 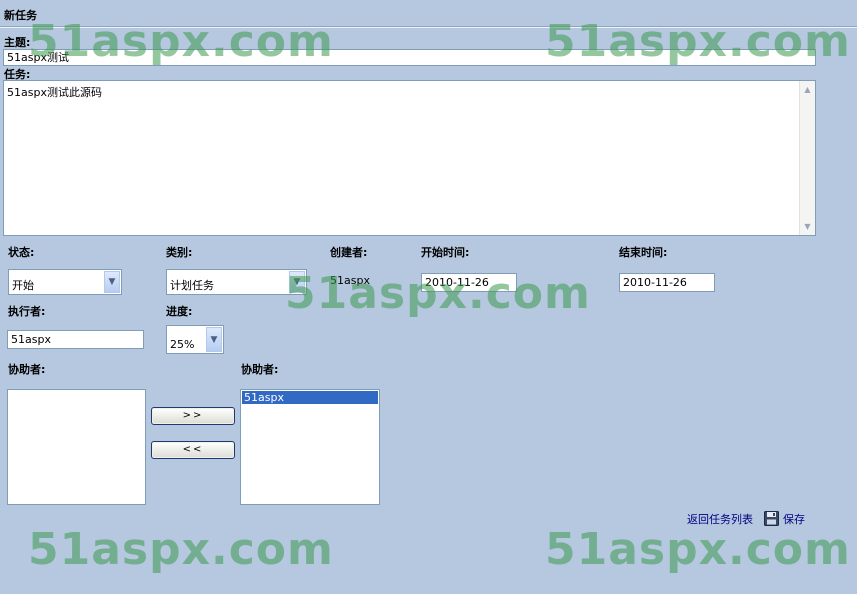 I want to click on floppy-disk-icon, so click(x=771, y=518).